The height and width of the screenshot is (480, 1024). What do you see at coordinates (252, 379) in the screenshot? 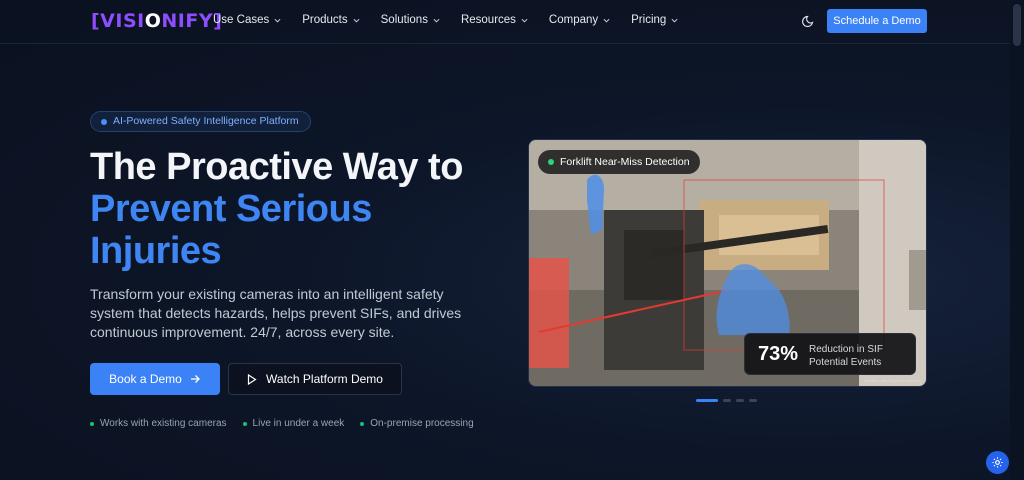
I see `play-icon` at bounding box center [252, 379].